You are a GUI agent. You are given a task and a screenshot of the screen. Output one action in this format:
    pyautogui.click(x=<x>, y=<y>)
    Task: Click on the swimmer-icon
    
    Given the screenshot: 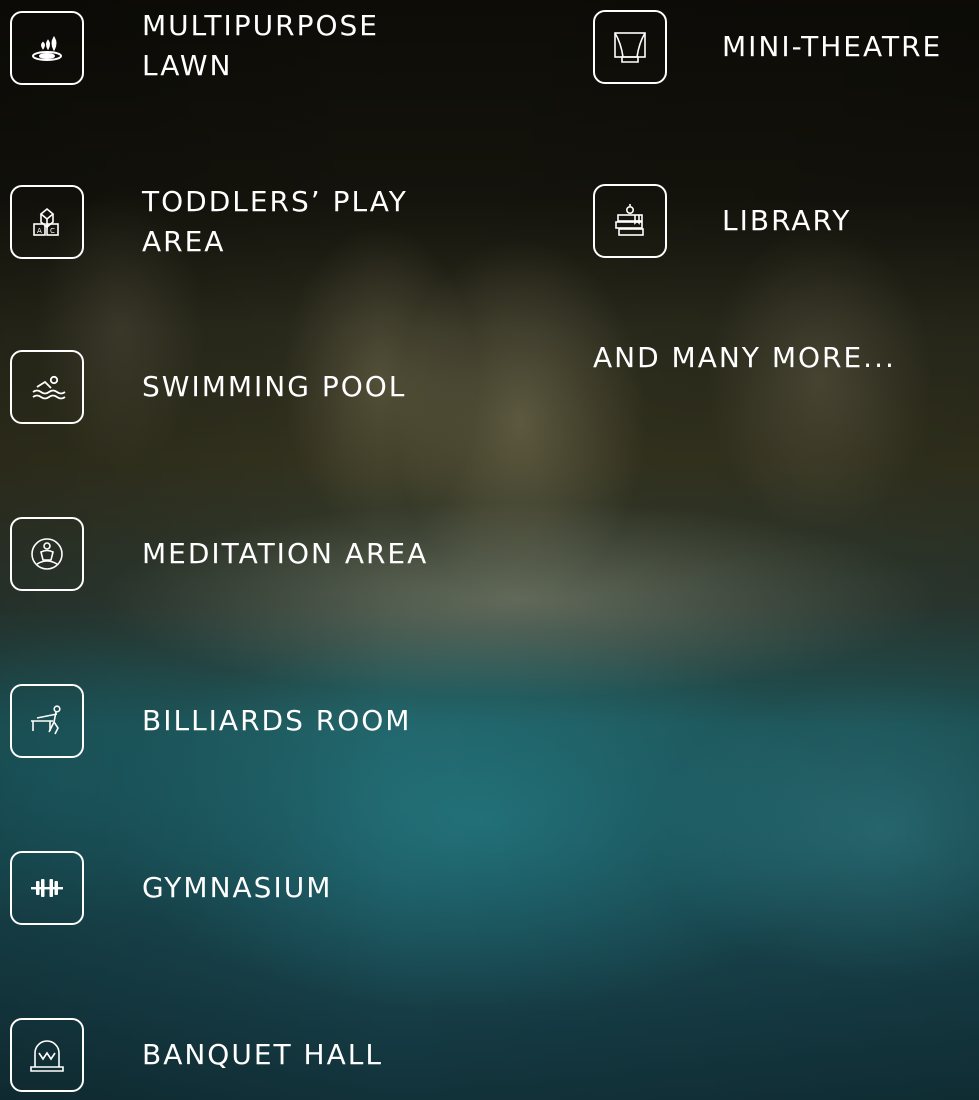 What is the action you would take?
    pyautogui.click(x=47, y=387)
    